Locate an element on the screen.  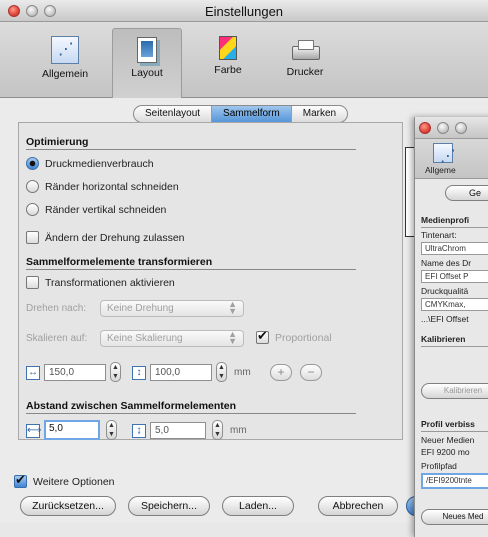
activate-transform-checkbox: Transformationen aktivieren is located at coordinates (100, 282).